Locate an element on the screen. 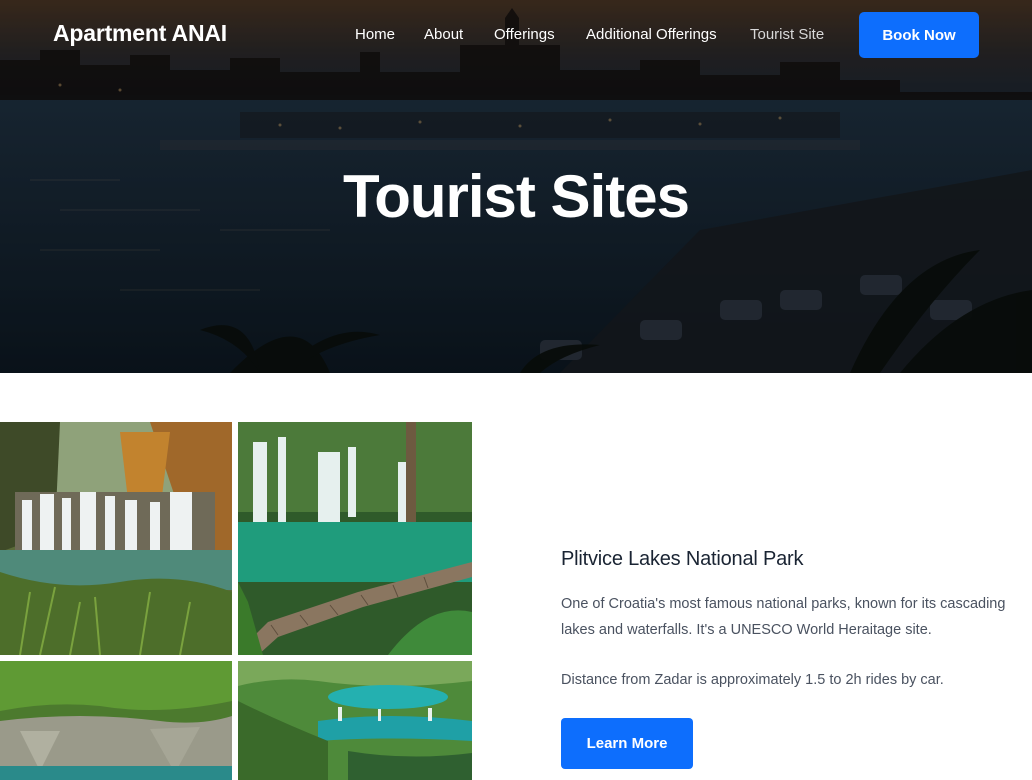 The width and height of the screenshot is (1032, 780). nav-tourist-site: Tourist Site is located at coordinates (787, 34).